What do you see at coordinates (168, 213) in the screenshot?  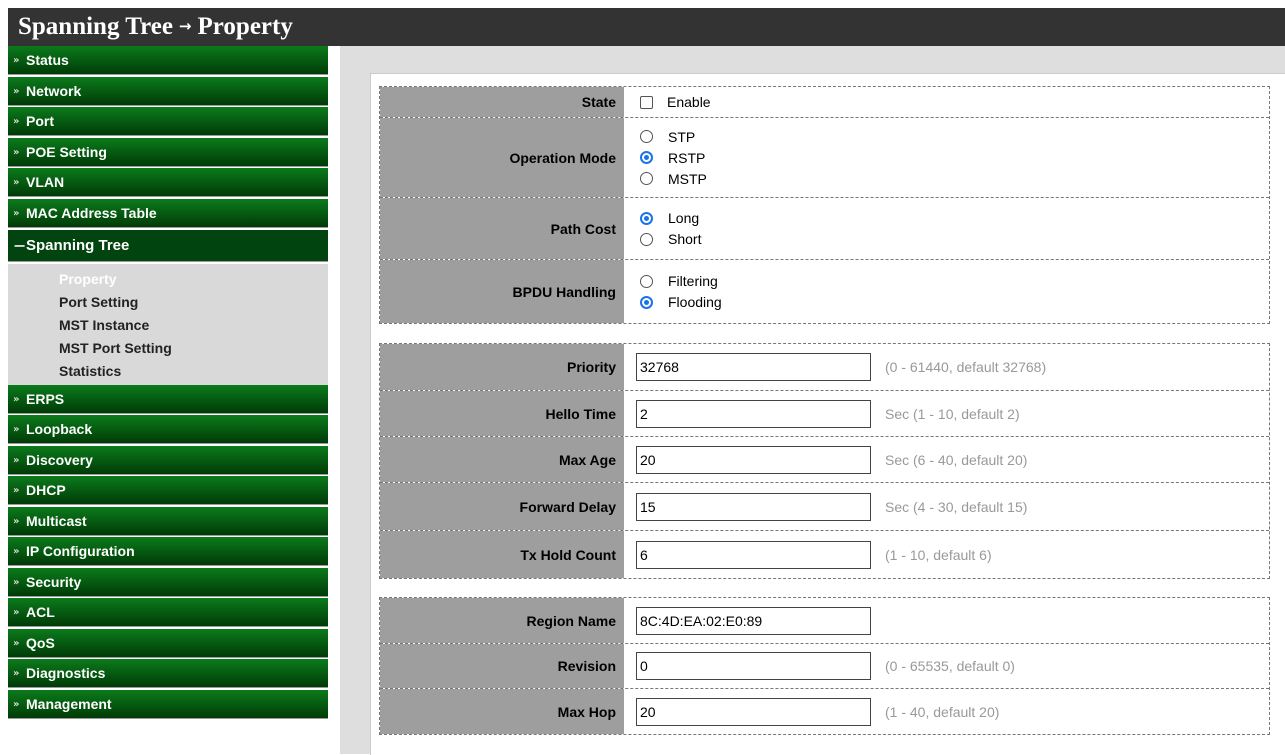 I see `sidebar-item-mac-address-table: » MAC Address Table` at bounding box center [168, 213].